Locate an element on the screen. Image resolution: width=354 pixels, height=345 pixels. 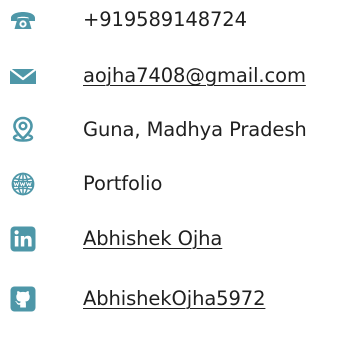
github-link: AbhishekOjha5972 is located at coordinates (174, 299).